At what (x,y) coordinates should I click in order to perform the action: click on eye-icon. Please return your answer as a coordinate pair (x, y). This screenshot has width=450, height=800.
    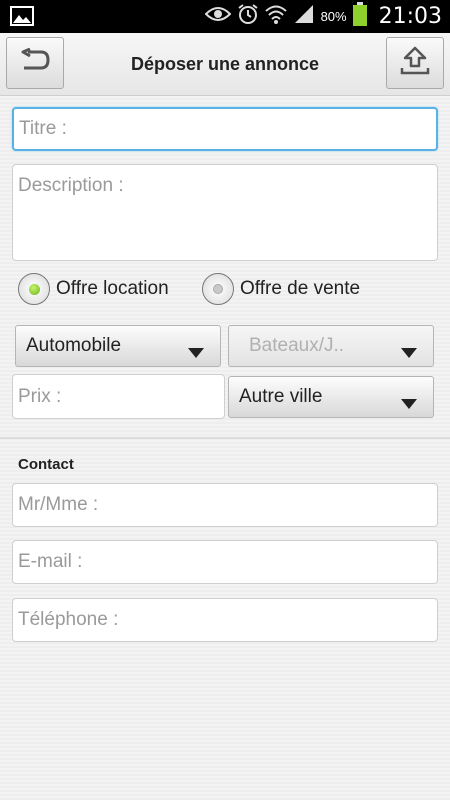
    Looking at the image, I should click on (217, 16).